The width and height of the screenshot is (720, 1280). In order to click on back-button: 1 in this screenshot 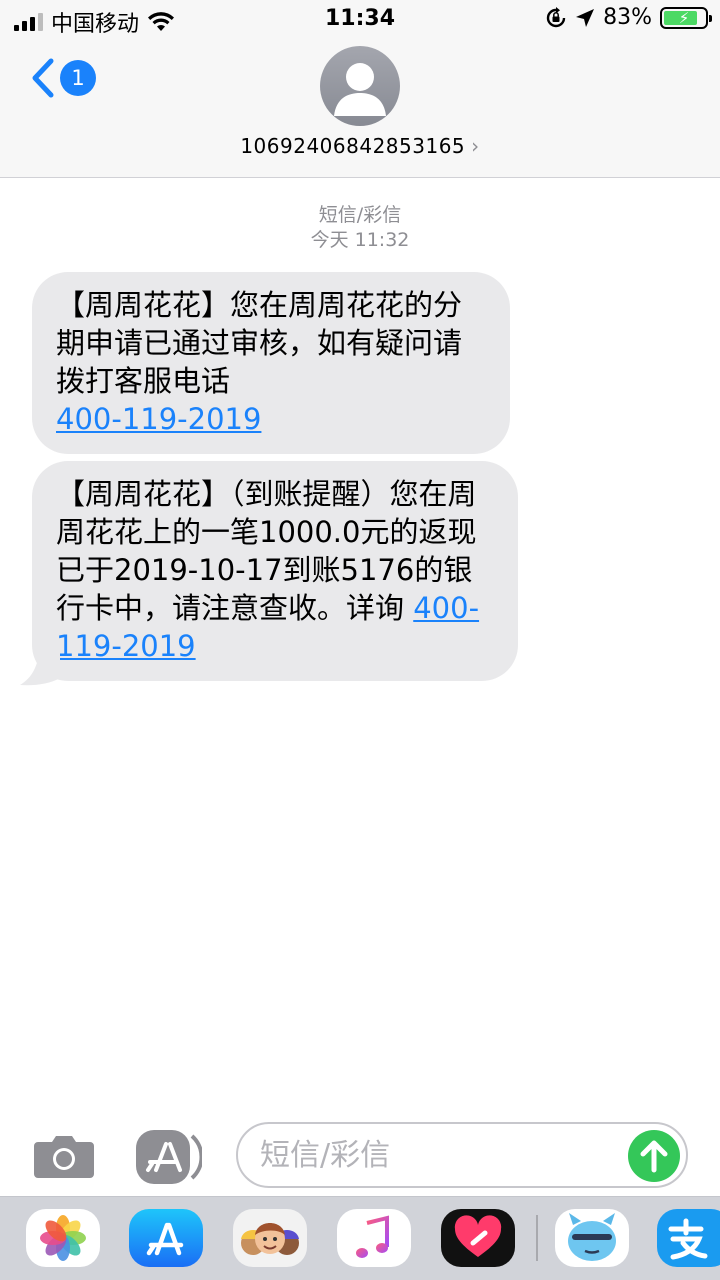, I will do `click(63, 78)`.